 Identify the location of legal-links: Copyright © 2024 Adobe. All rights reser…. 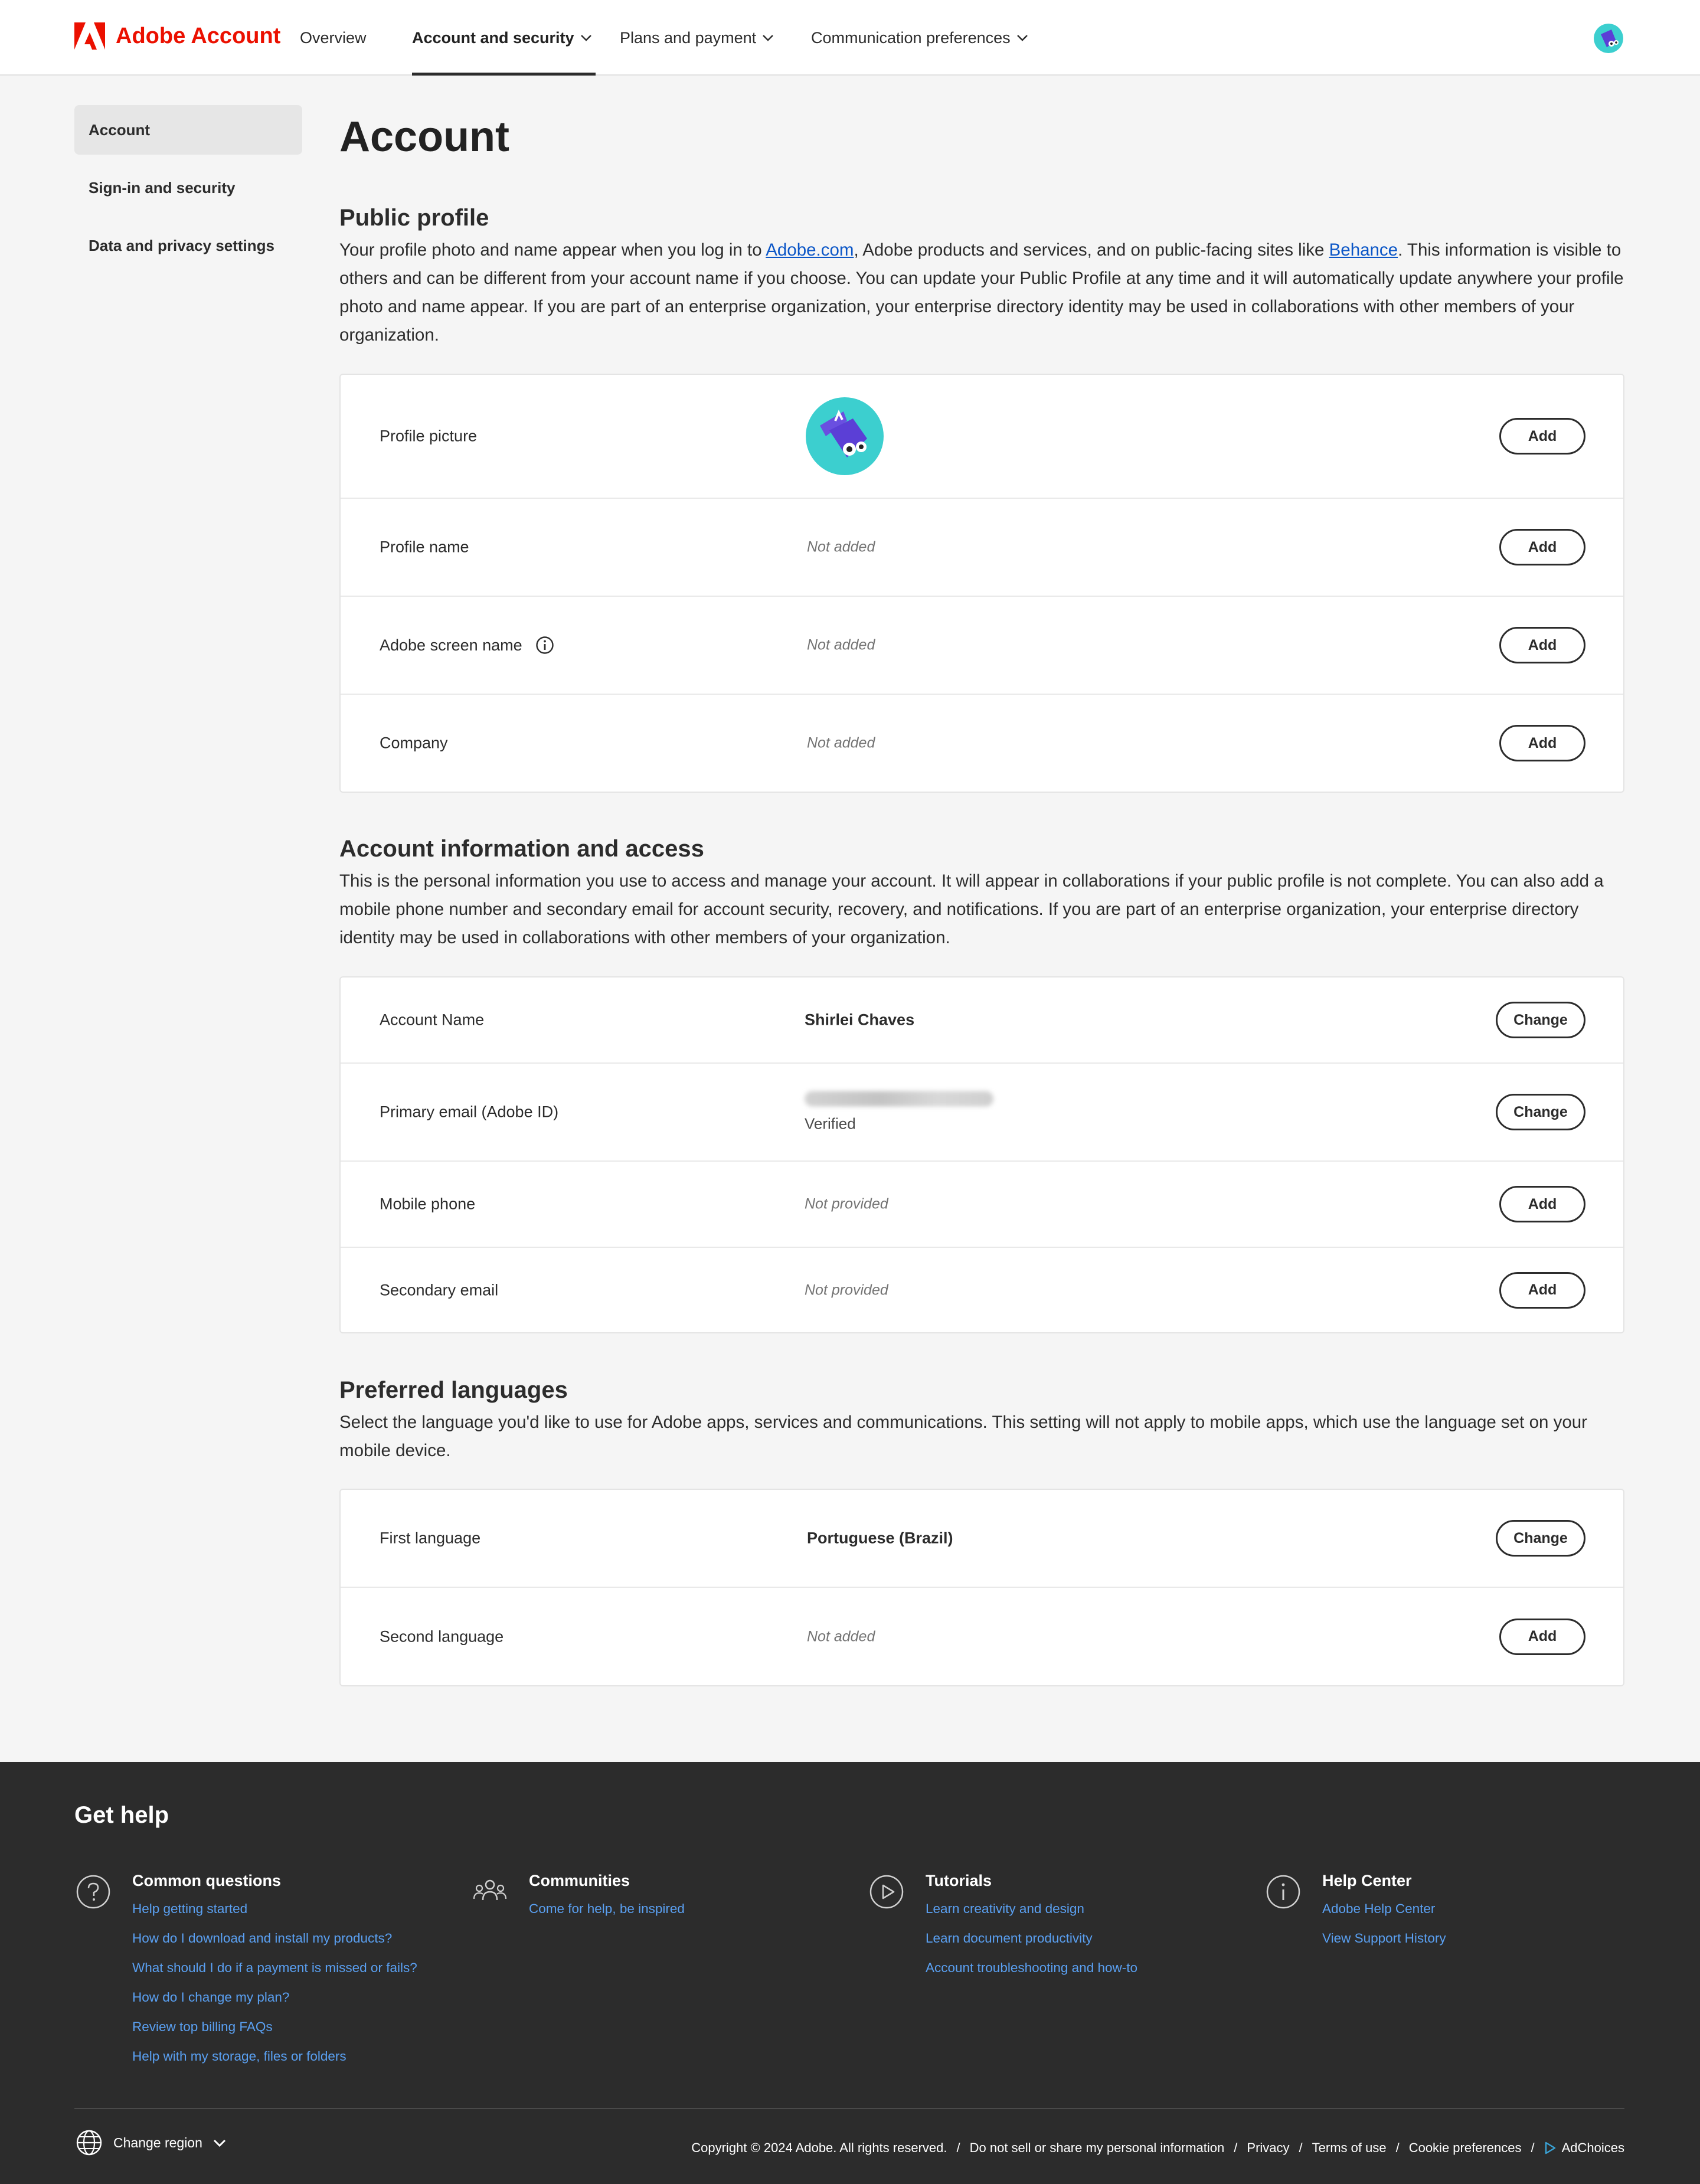
(1157, 2148).